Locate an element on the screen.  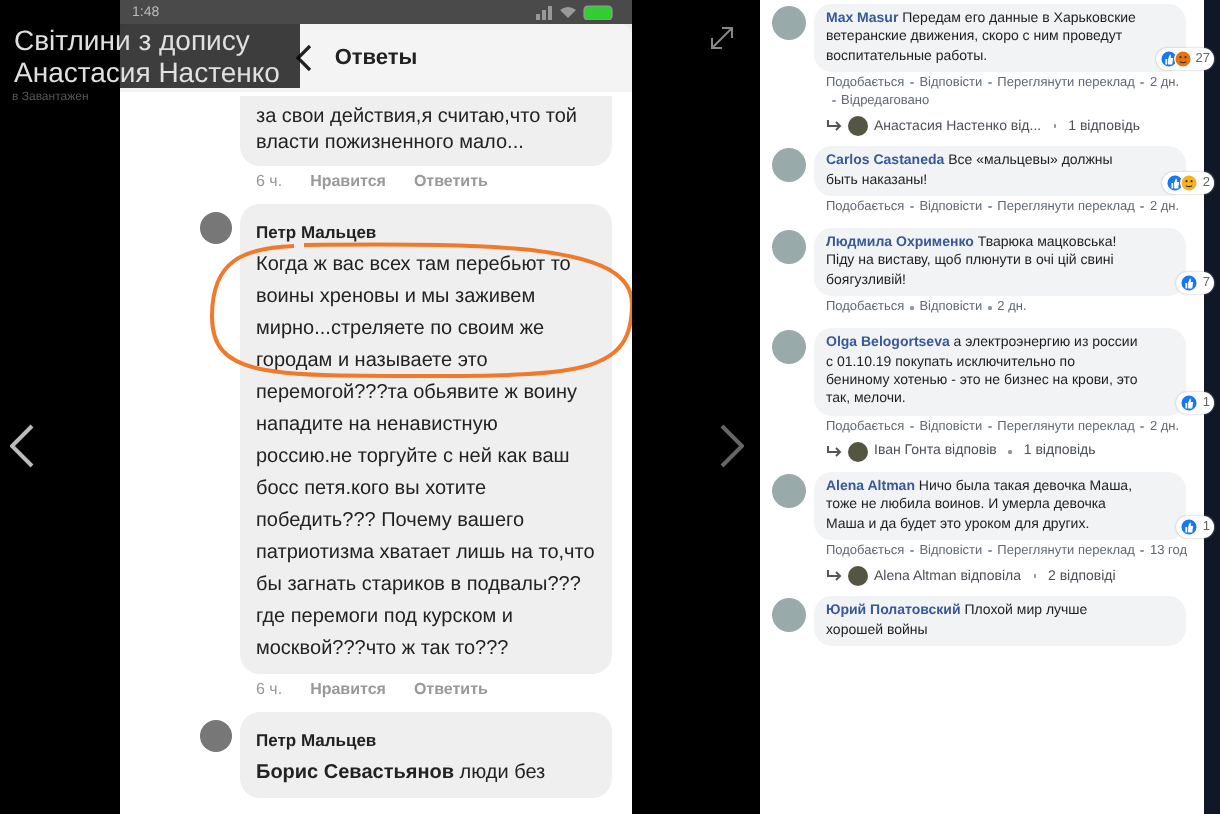
screen-title: Ответы is located at coordinates (376, 58).